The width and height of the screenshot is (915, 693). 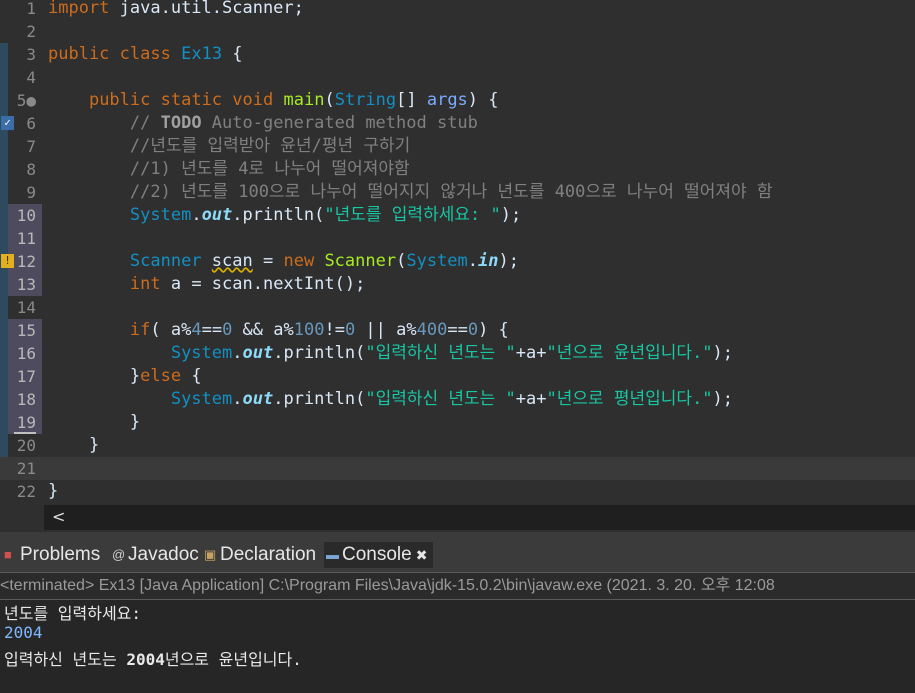 What do you see at coordinates (26, 376) in the screenshot?
I see `line-number: 17` at bounding box center [26, 376].